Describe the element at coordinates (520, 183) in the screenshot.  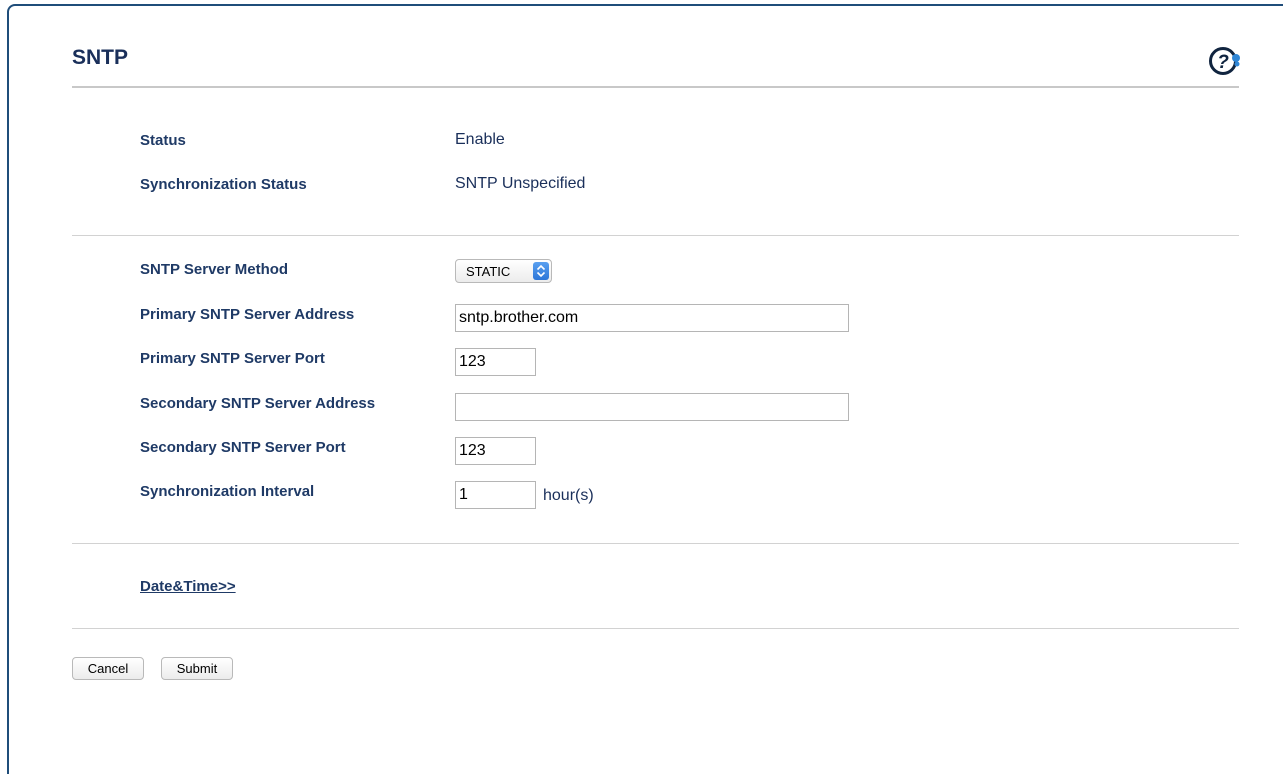
I see `sync-status-value: SNTP Unspecified` at that location.